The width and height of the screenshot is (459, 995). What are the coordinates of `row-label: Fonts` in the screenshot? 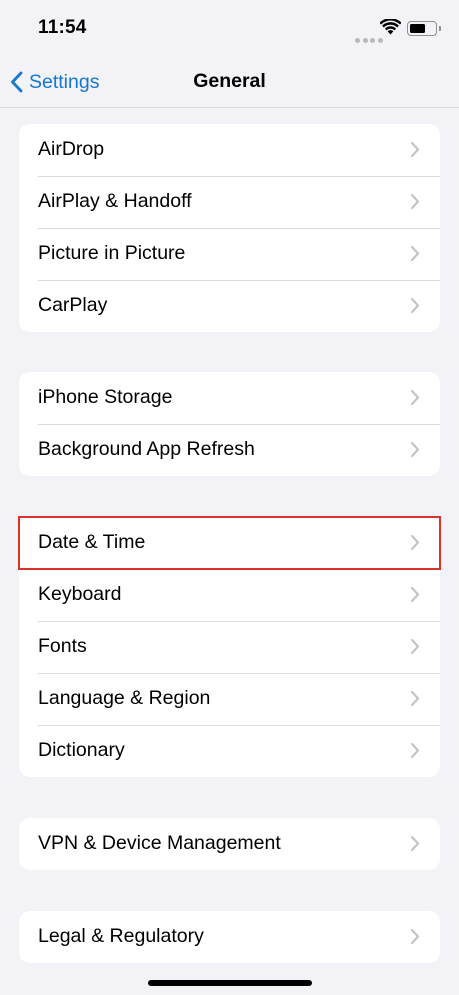 It's located at (62, 646).